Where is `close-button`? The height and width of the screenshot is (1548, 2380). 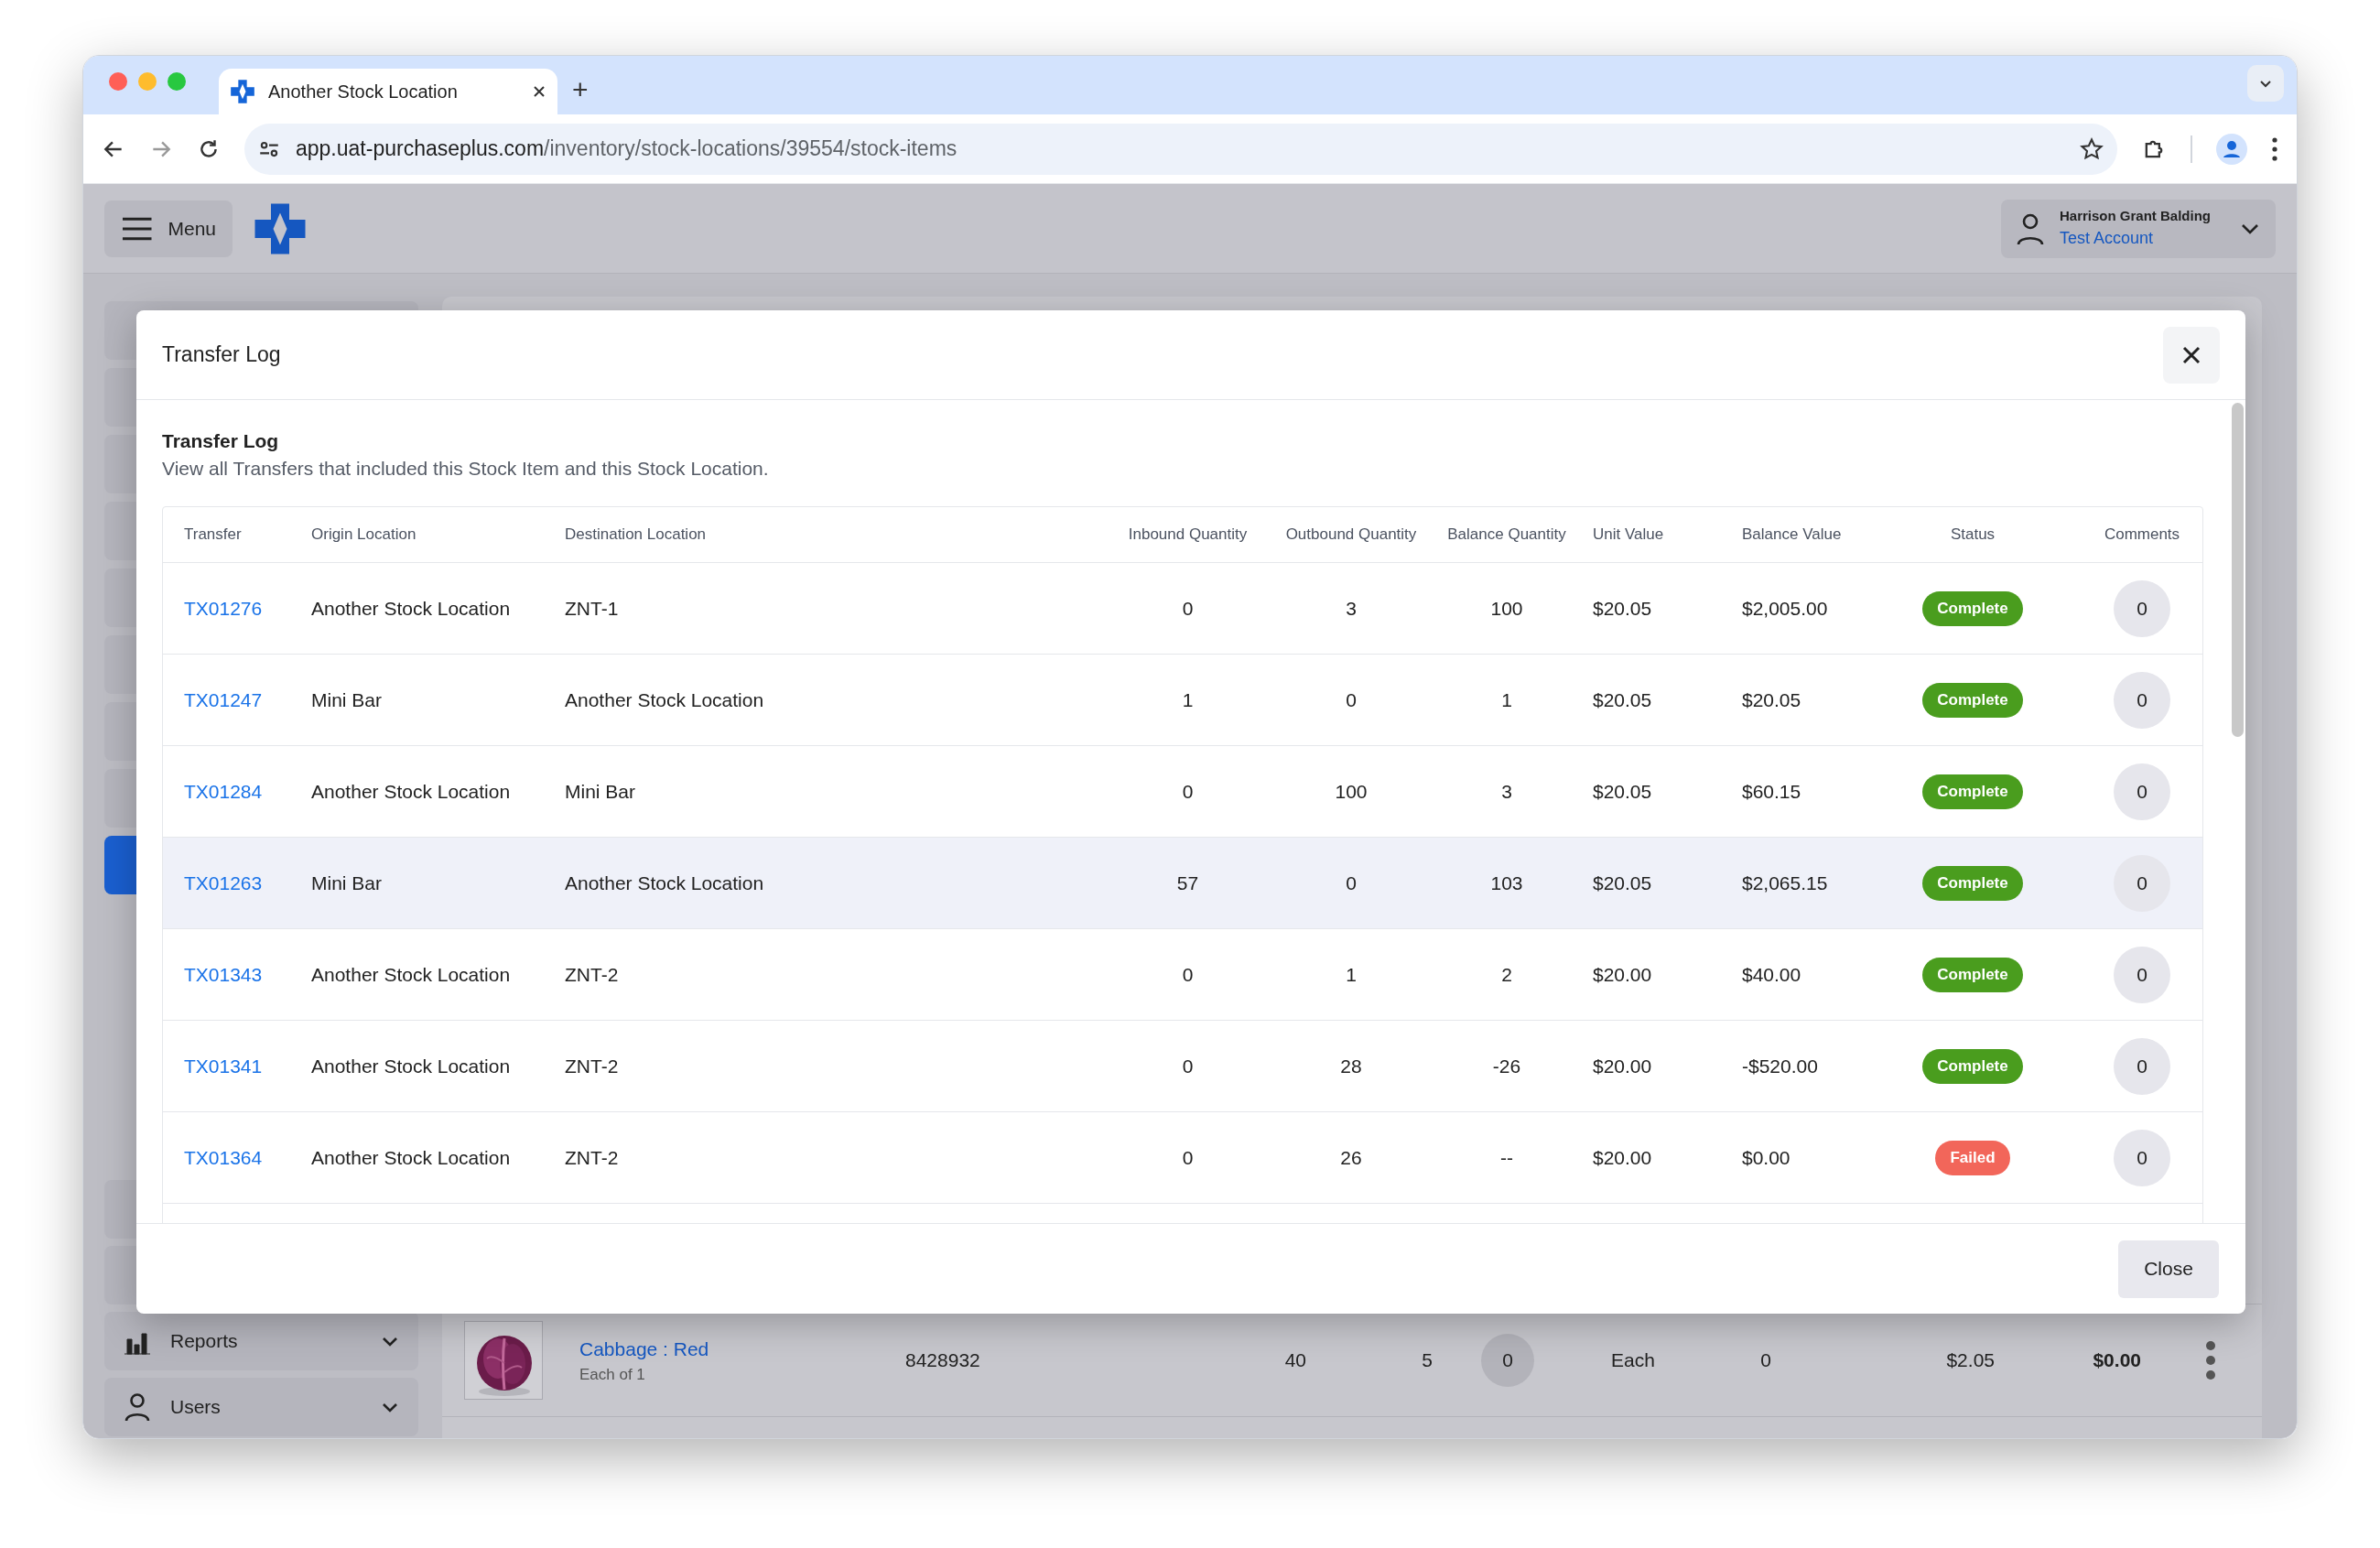
close-button is located at coordinates (2191, 355).